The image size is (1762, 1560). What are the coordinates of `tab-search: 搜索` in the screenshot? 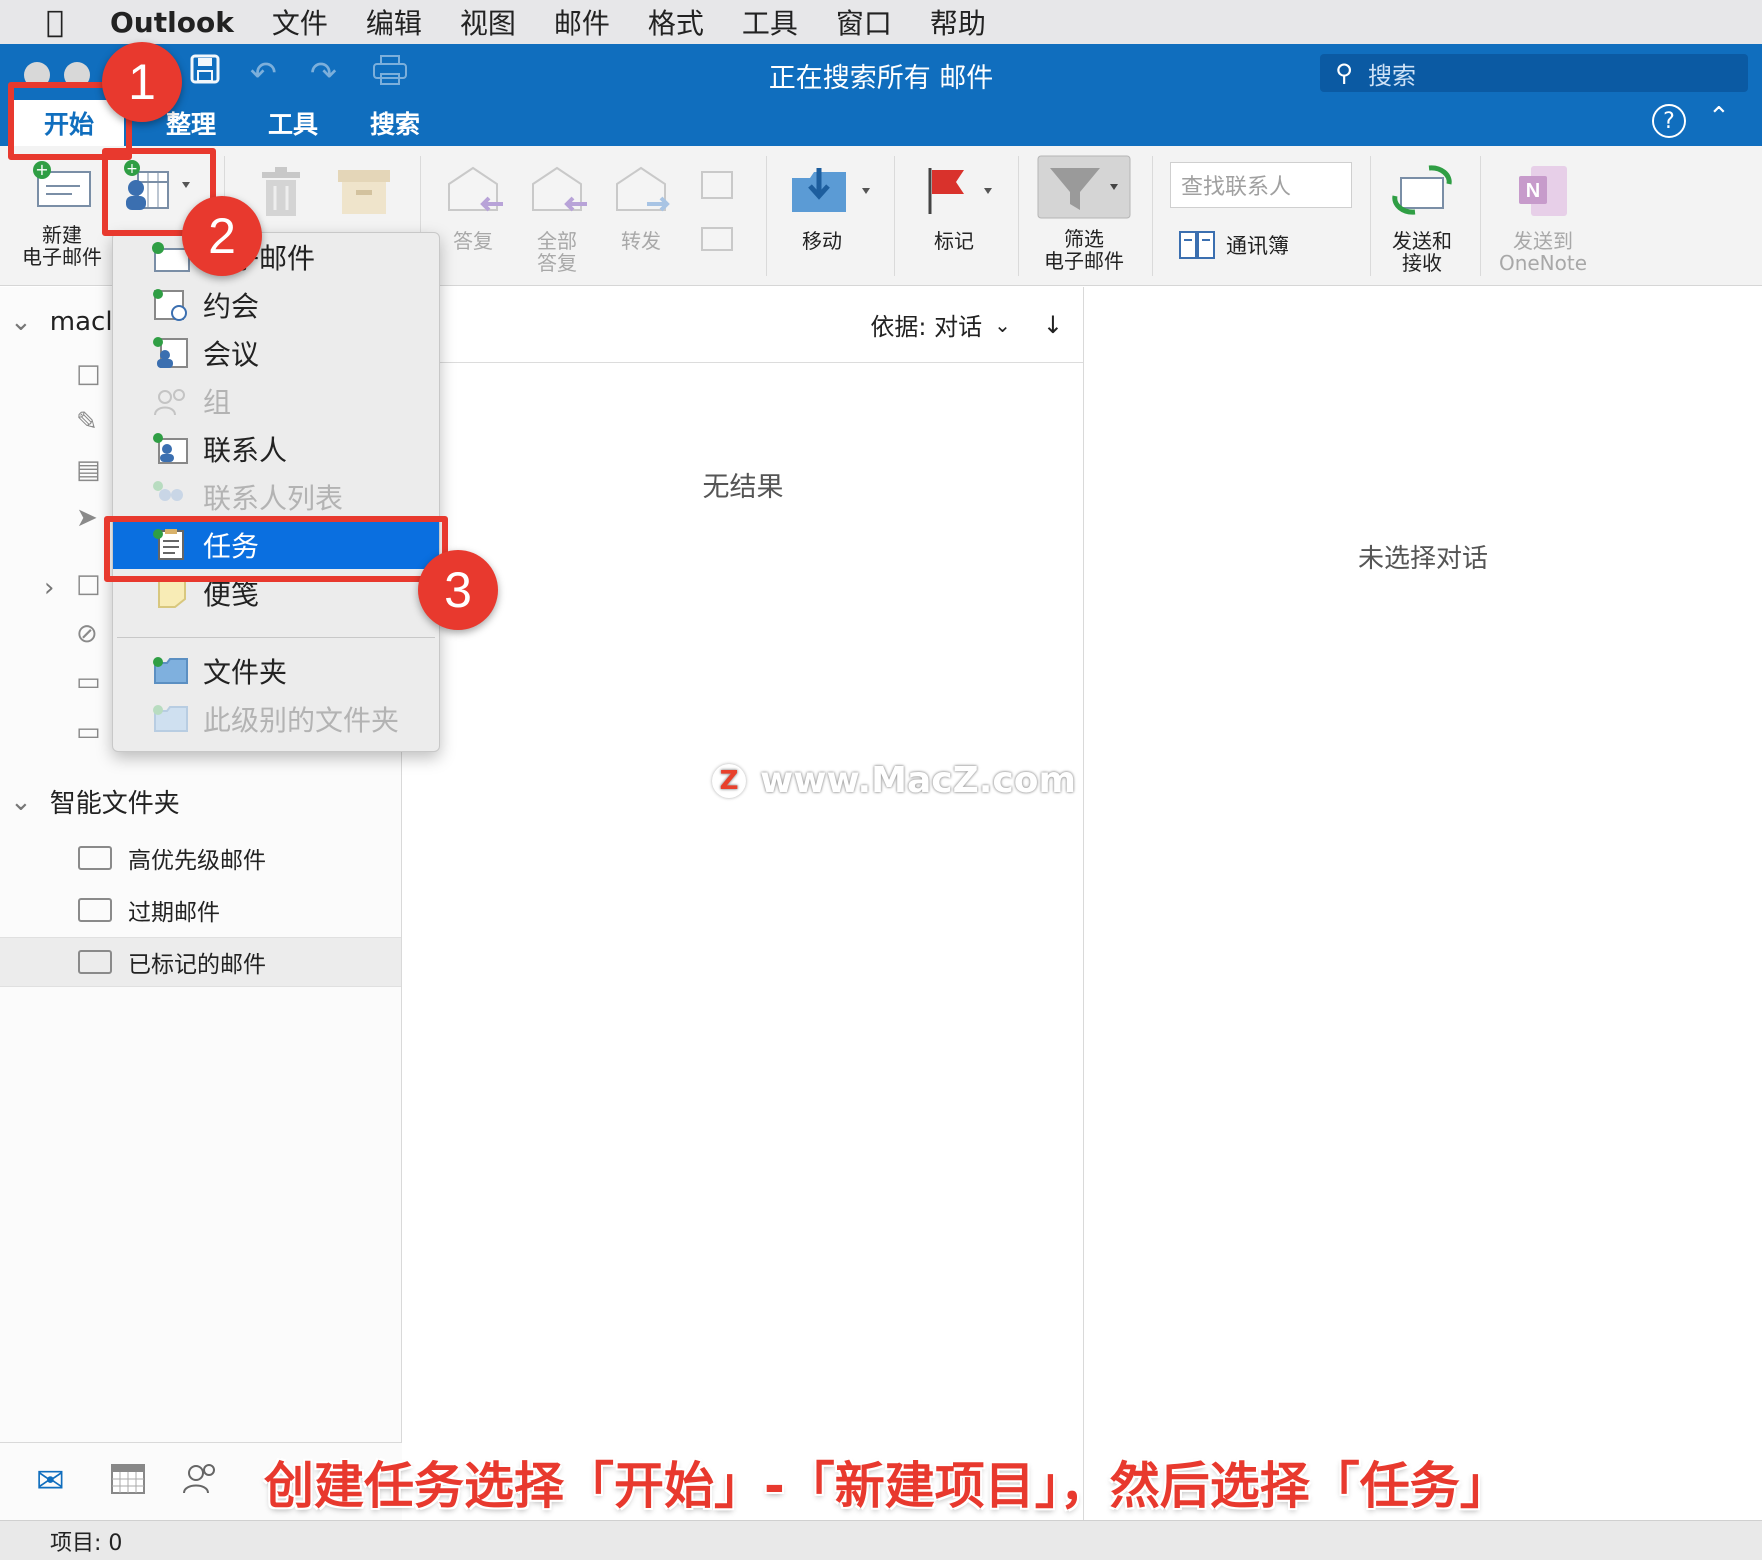 It's located at (395, 123).